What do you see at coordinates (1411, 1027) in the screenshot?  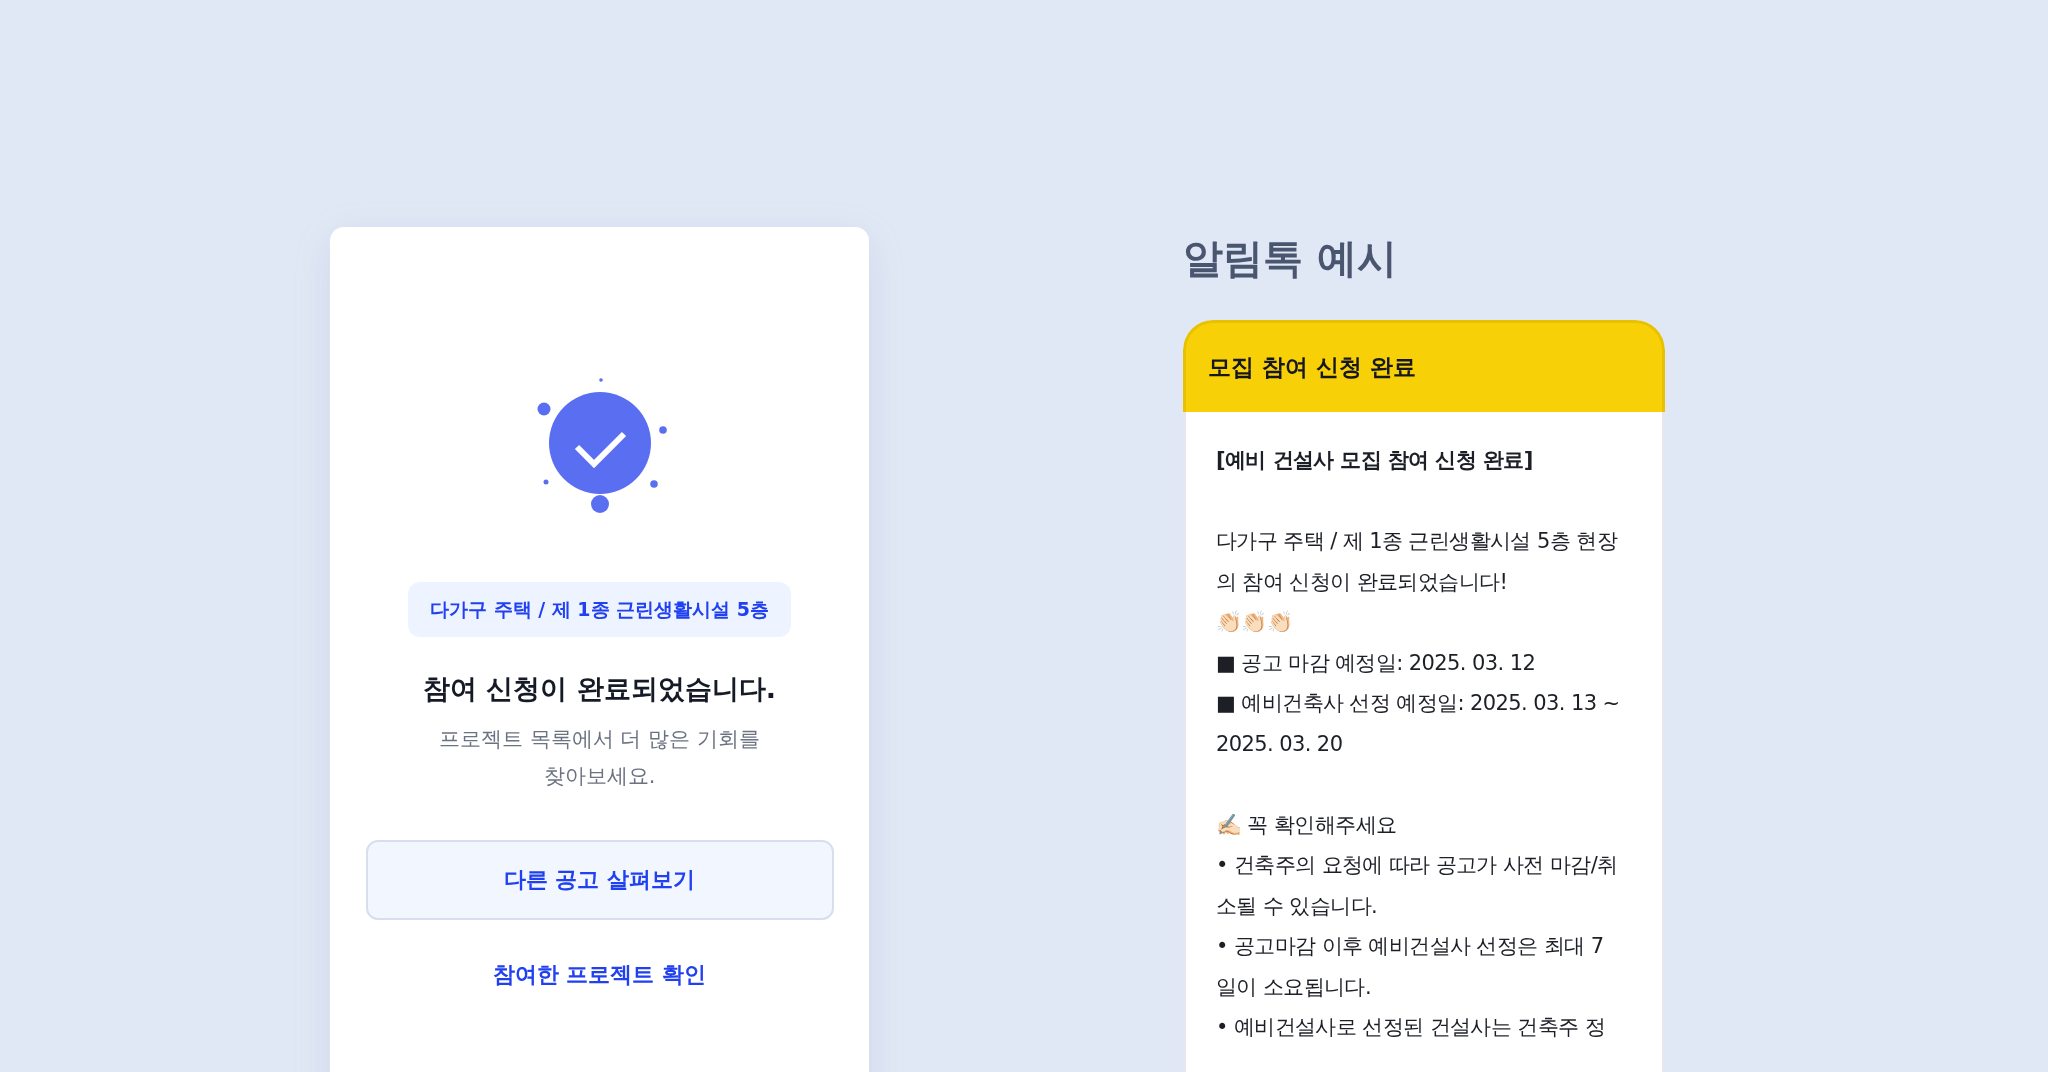 I see `message-text: • 예비건설사로 선정된 건설사는 건축주 정` at bounding box center [1411, 1027].